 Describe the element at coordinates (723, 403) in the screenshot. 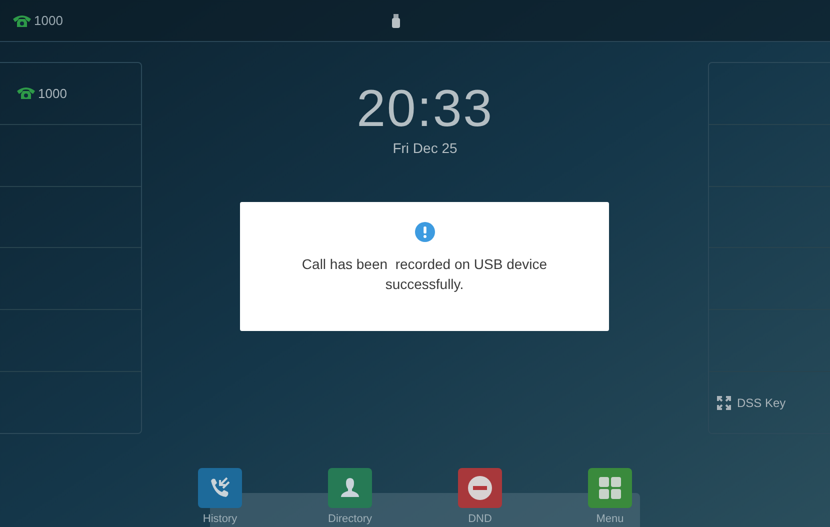

I see `expand-icon` at that location.